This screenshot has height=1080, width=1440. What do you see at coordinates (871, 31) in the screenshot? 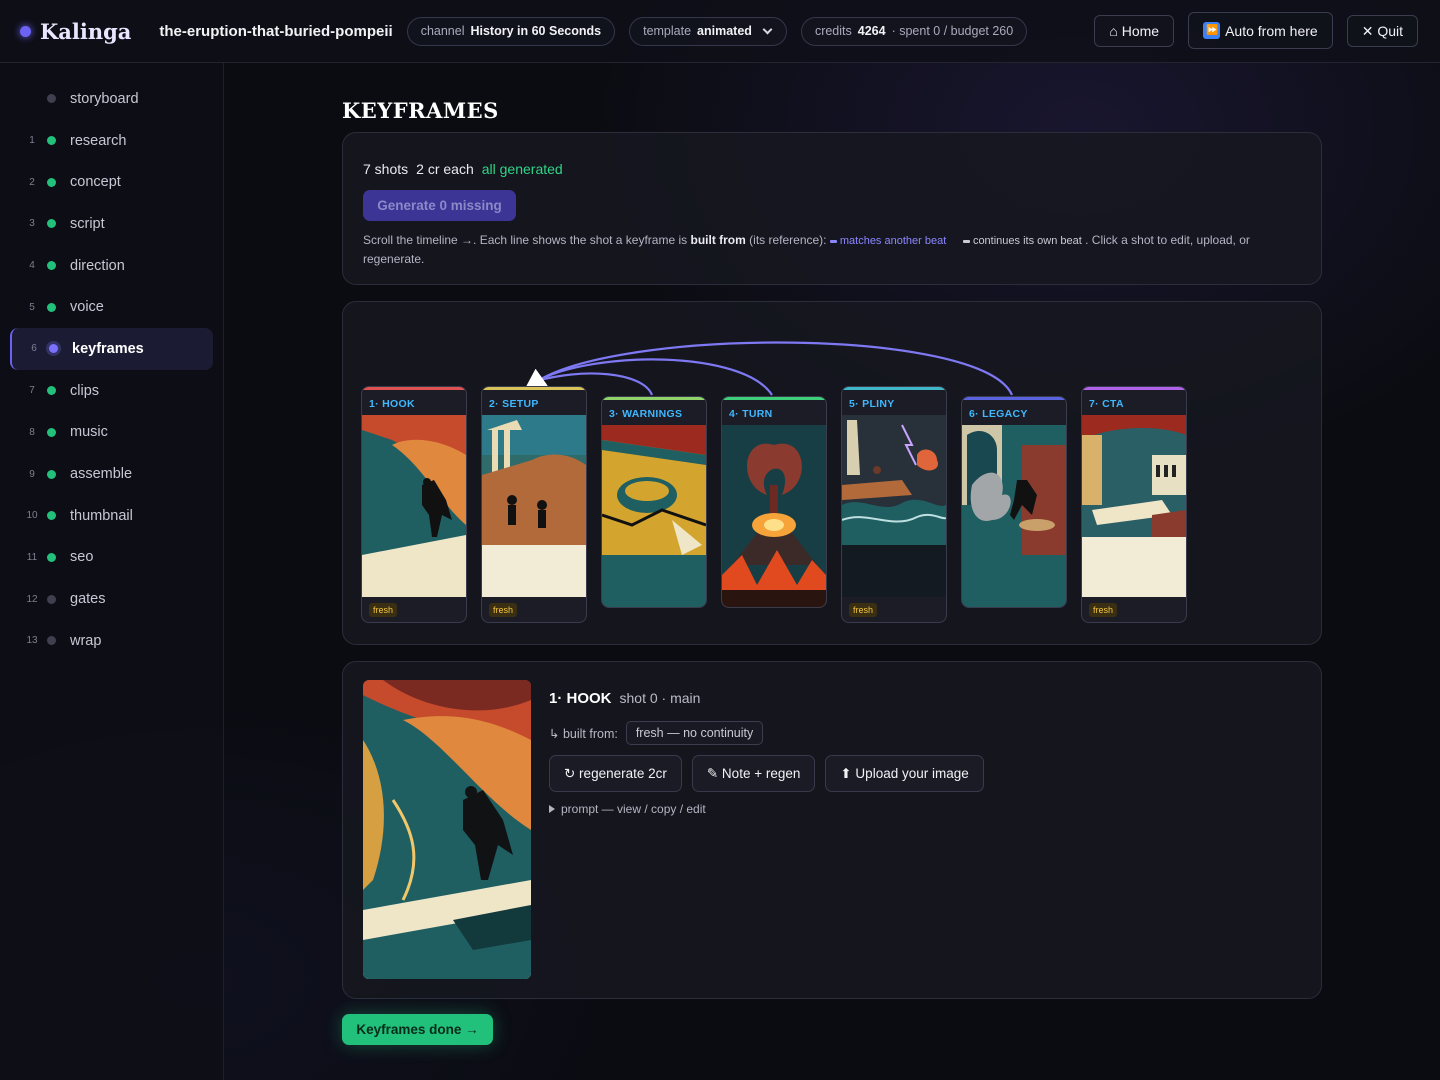
I see `credits-value: 4264` at bounding box center [871, 31].